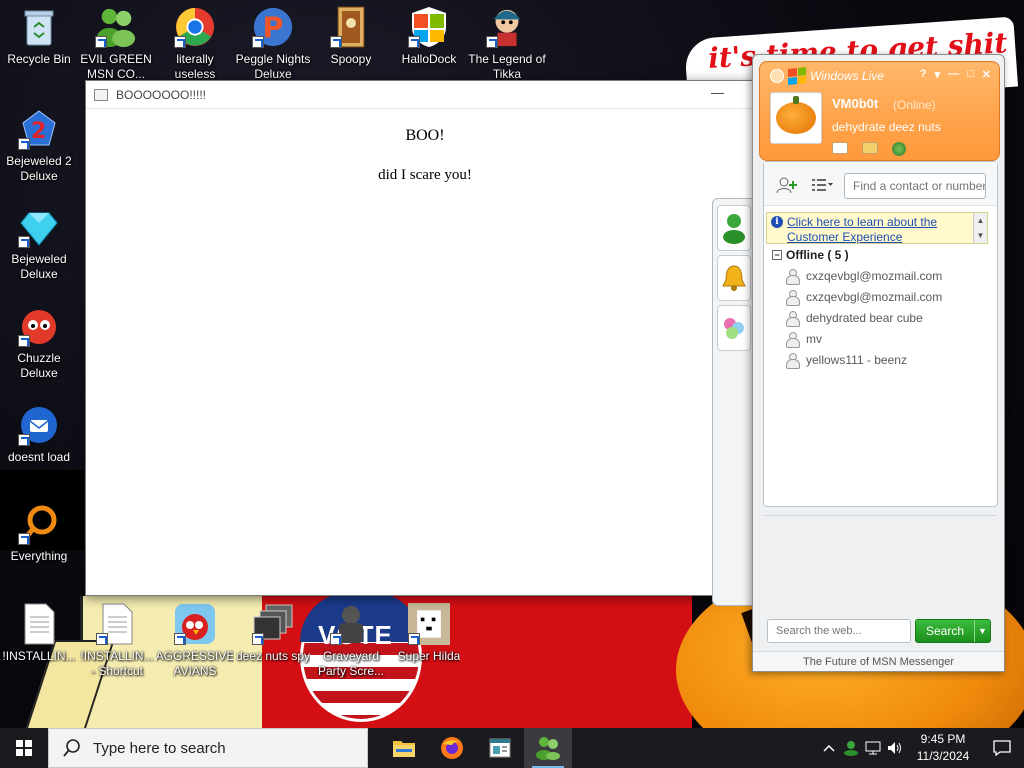 This screenshot has width=1024, height=768. What do you see at coordinates (777, 76) in the screenshot?
I see `menu-dot-icon` at bounding box center [777, 76].